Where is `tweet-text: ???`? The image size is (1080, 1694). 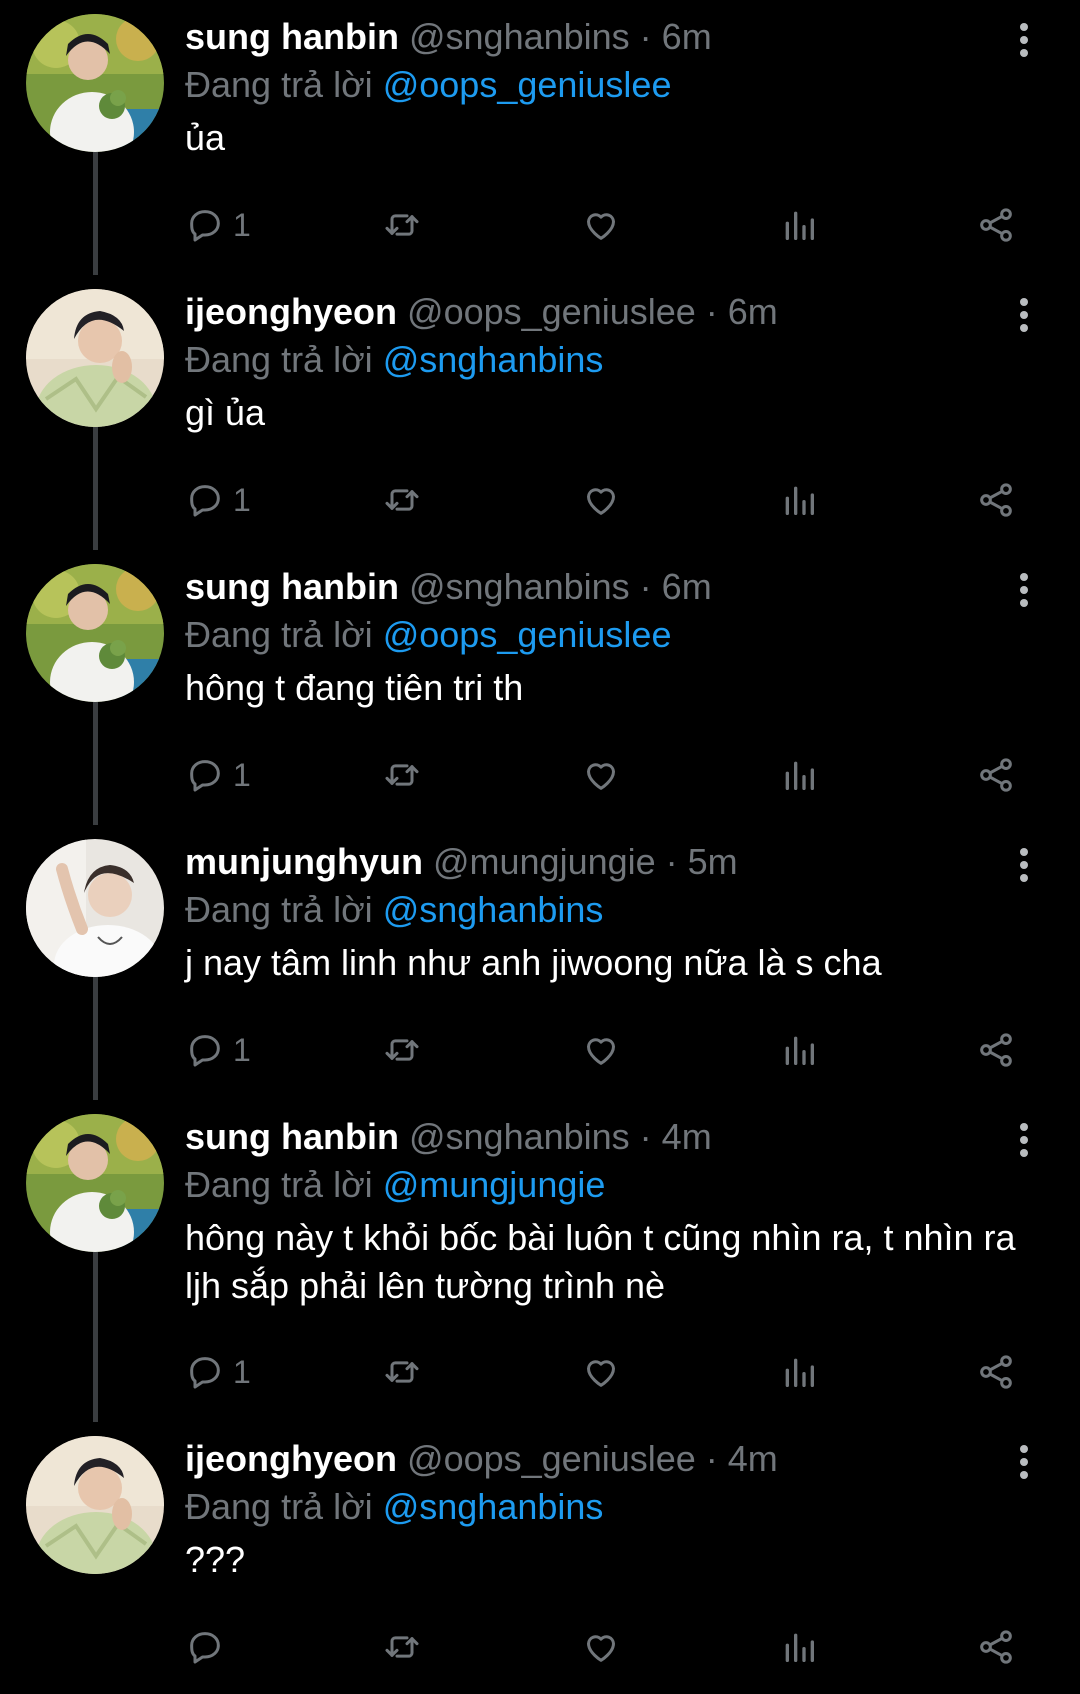 tweet-text: ??? is located at coordinates (215, 1559).